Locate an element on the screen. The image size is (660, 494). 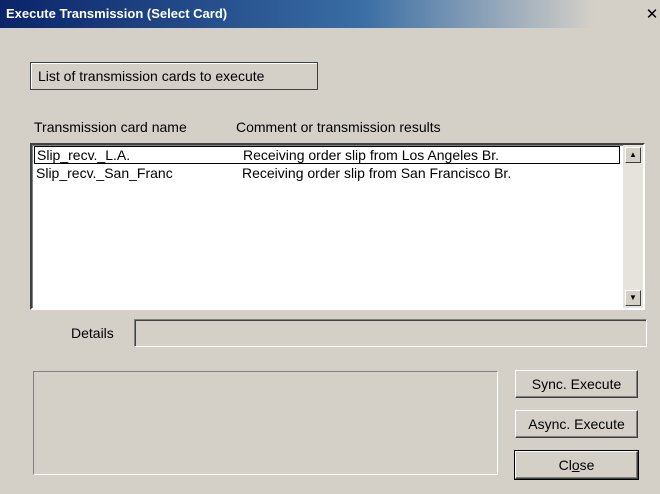
card-list-group-label: List of transmission cards to execute is located at coordinates (174, 76).